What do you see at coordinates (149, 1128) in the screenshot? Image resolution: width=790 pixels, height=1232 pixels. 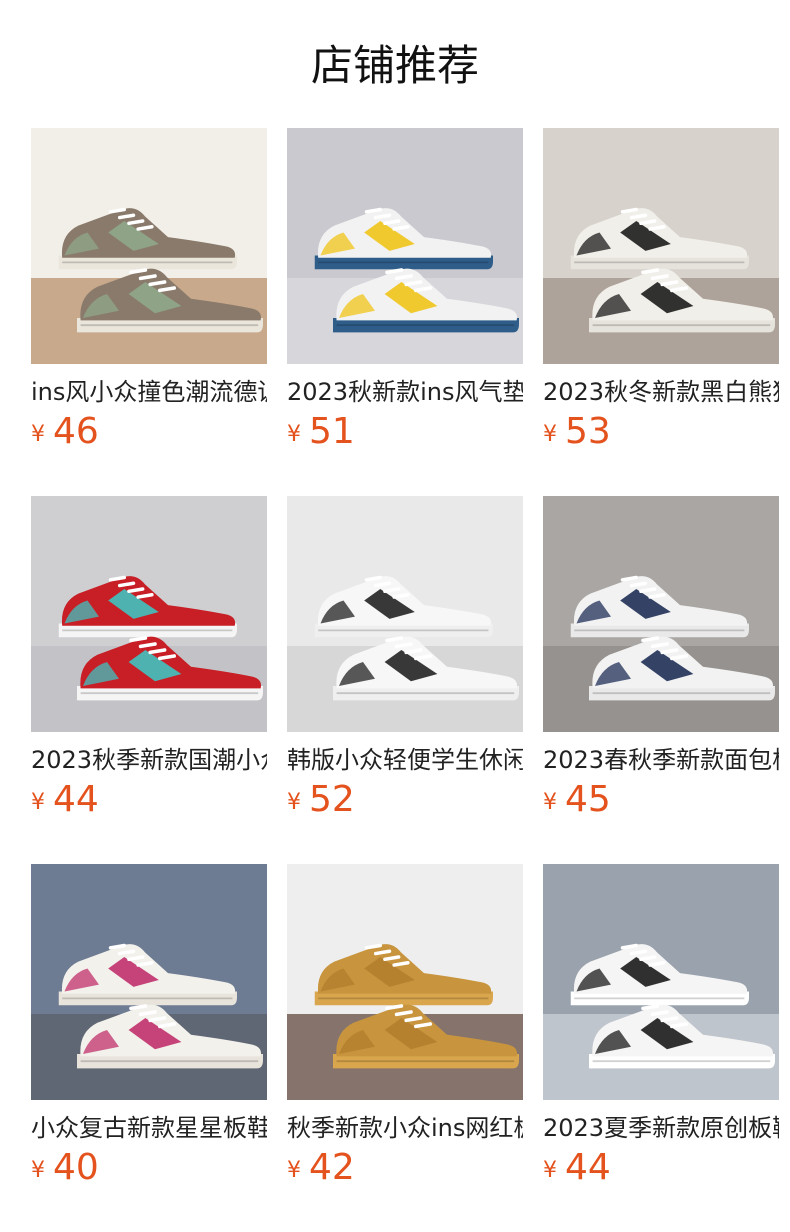 I see `product-name: 小众复古新款星星板鞋` at bounding box center [149, 1128].